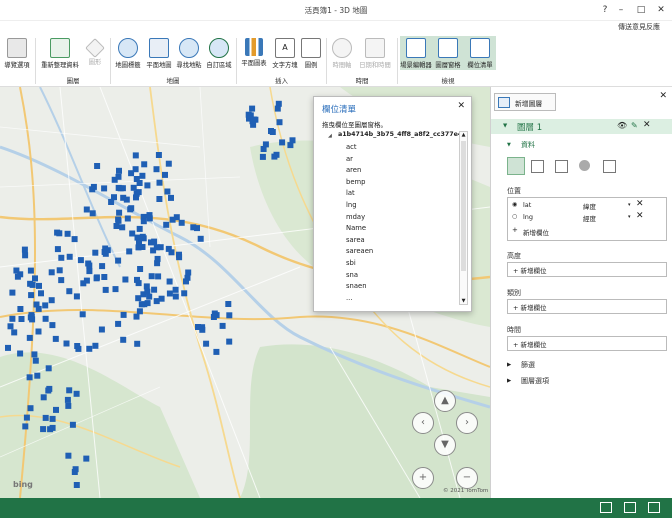 The image size is (672, 518). What do you see at coordinates (285, 53) in the screenshot?
I see `text-box-button: A 文字方塊` at bounding box center [285, 53].